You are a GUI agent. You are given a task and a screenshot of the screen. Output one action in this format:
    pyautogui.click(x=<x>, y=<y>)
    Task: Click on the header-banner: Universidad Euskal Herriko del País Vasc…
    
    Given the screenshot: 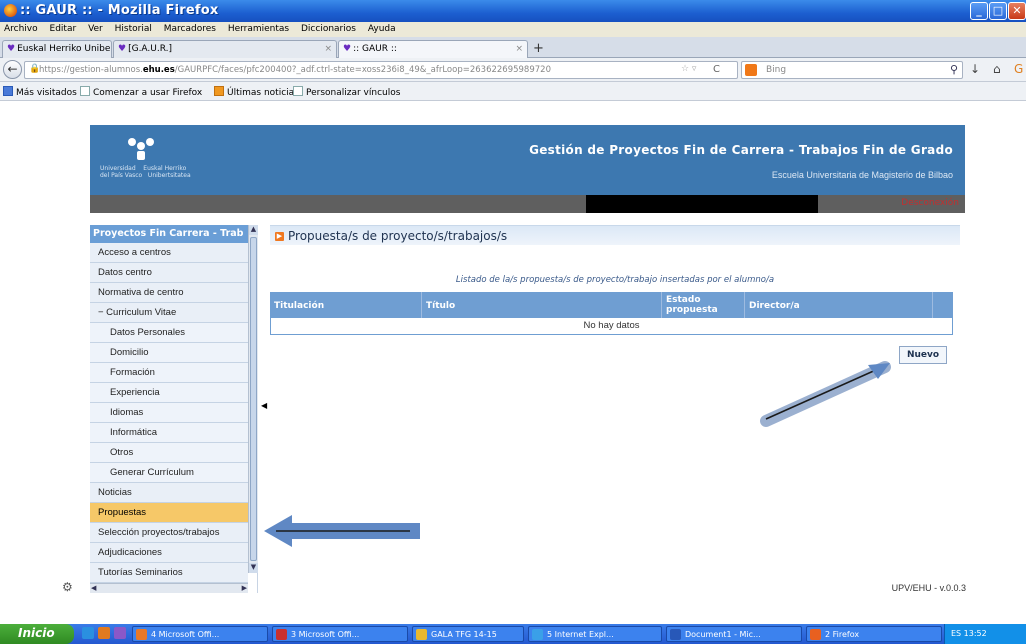 What is the action you would take?
    pyautogui.click(x=527, y=160)
    